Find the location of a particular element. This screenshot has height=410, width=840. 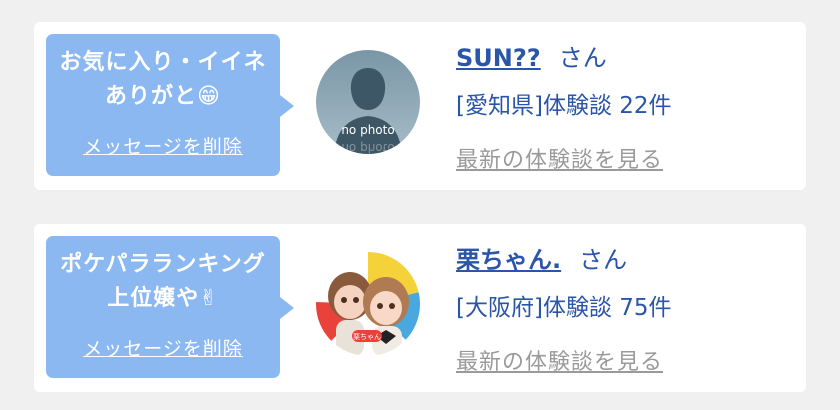

message-bubble: お気に入り・イイネありがと😁 メッセージを削除 is located at coordinates (170, 105).